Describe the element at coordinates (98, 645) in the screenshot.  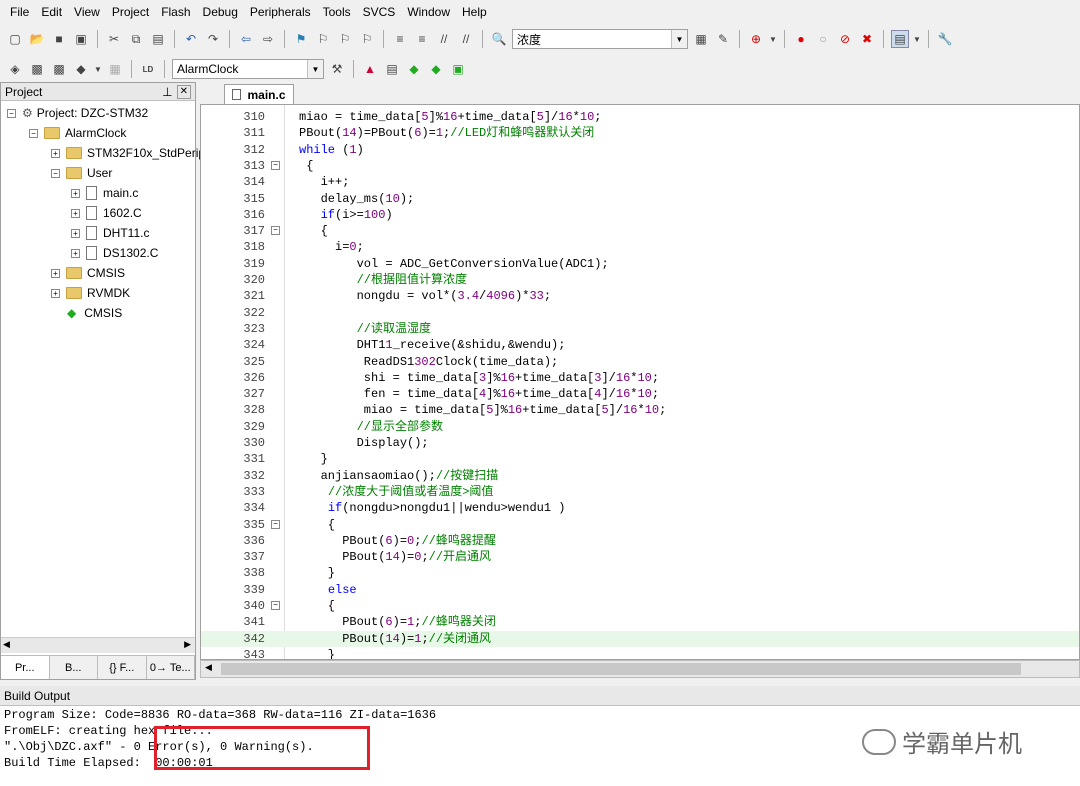
I see `project-hscroll: ◀ ▶` at that location.